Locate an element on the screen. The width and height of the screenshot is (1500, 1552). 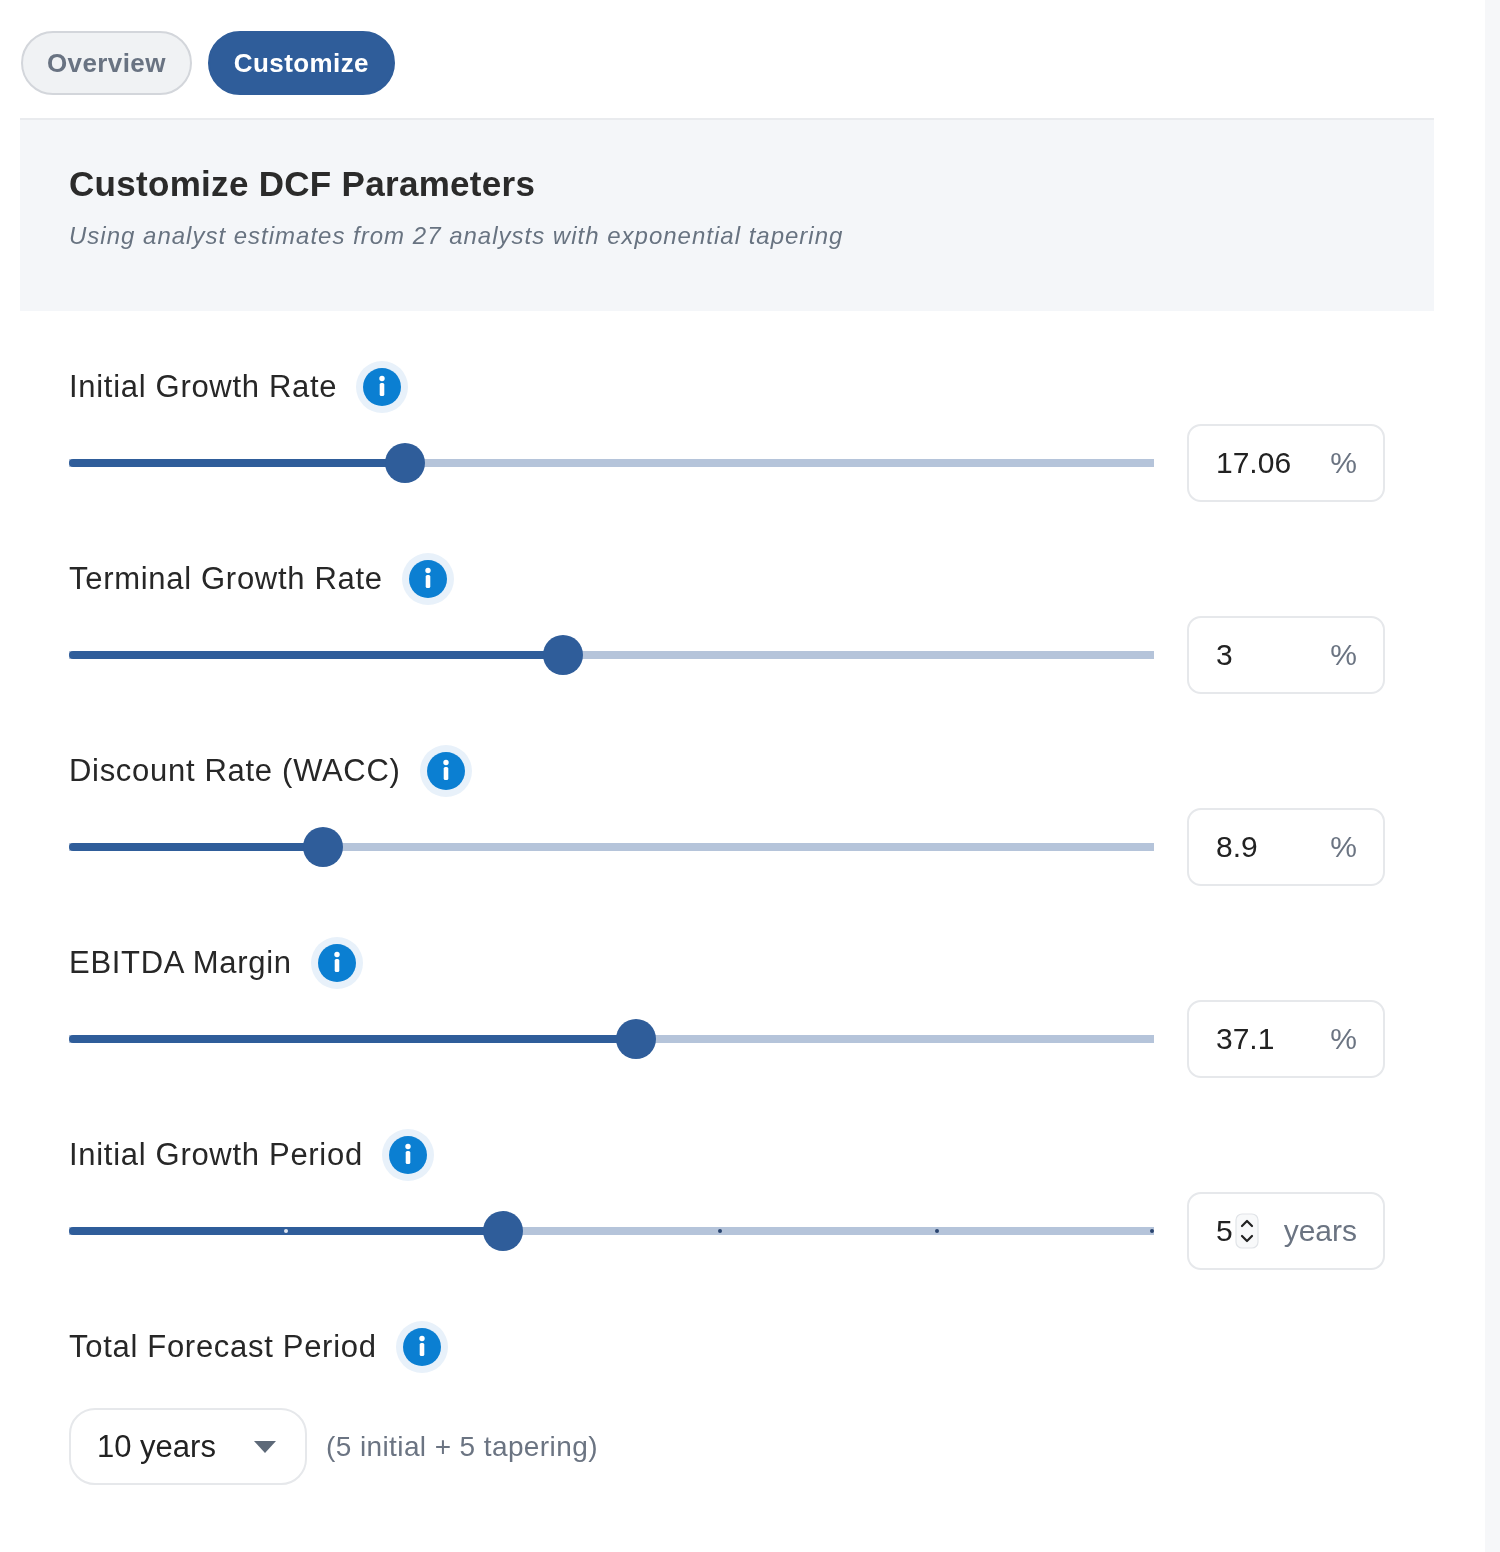
dropdown: 10 years is located at coordinates (188, 1446).